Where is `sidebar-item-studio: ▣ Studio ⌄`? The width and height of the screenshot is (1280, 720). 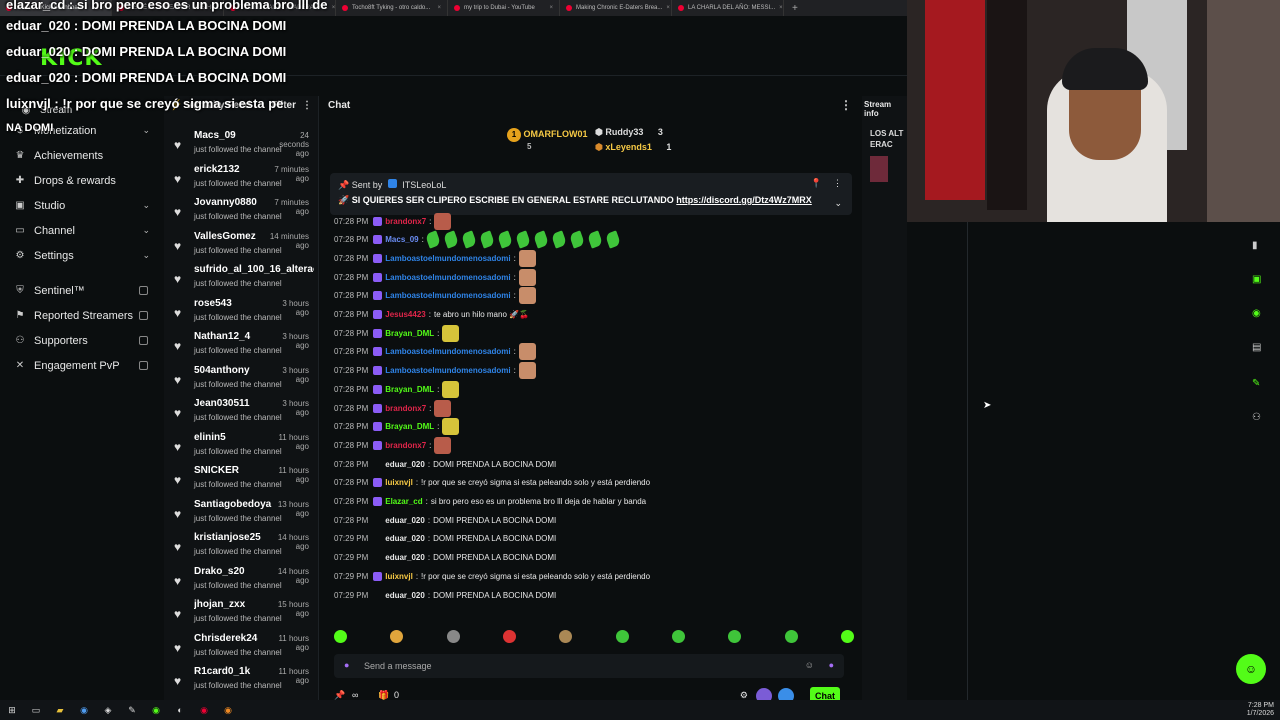
sidebar-item-studio: ▣ Studio ⌄ is located at coordinates (80, 205).